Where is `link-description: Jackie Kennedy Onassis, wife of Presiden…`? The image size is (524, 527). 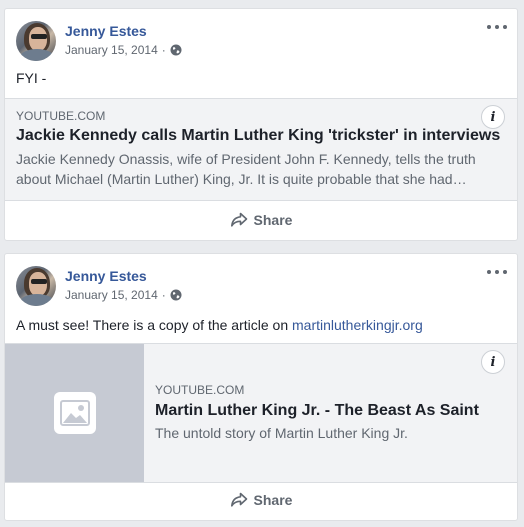 link-description: Jackie Kennedy Onassis, wife of Presiden… is located at coordinates (246, 169).